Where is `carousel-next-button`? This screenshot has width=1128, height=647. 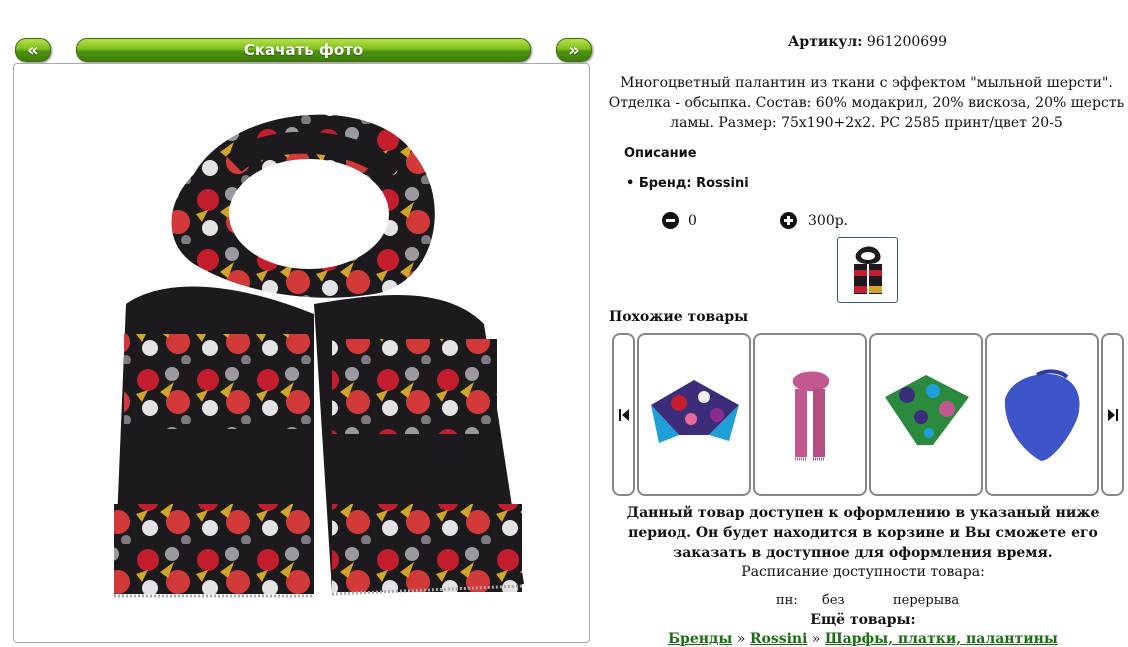 carousel-next-button is located at coordinates (1112, 414).